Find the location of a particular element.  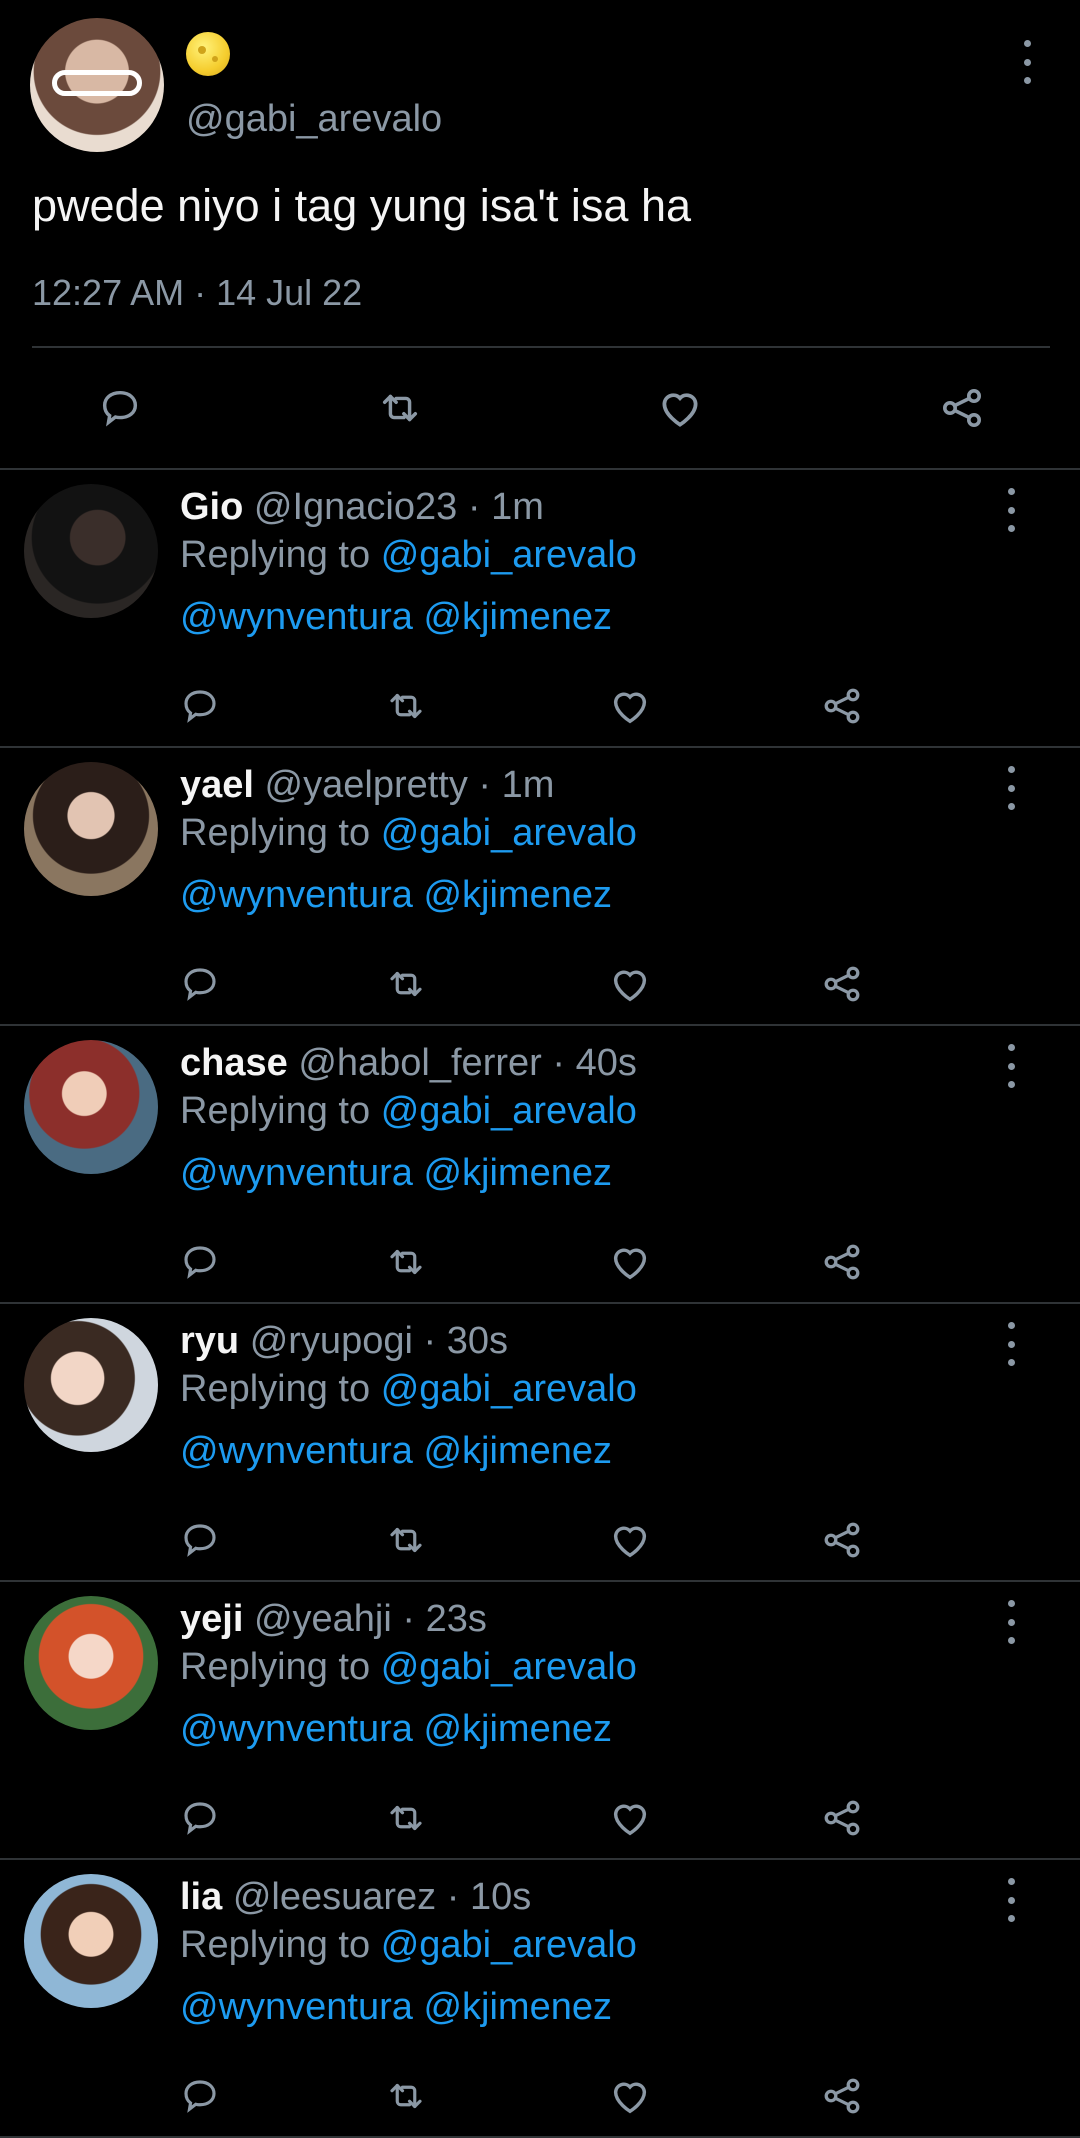

reply-author-name: ryu is located at coordinates (209, 1341).